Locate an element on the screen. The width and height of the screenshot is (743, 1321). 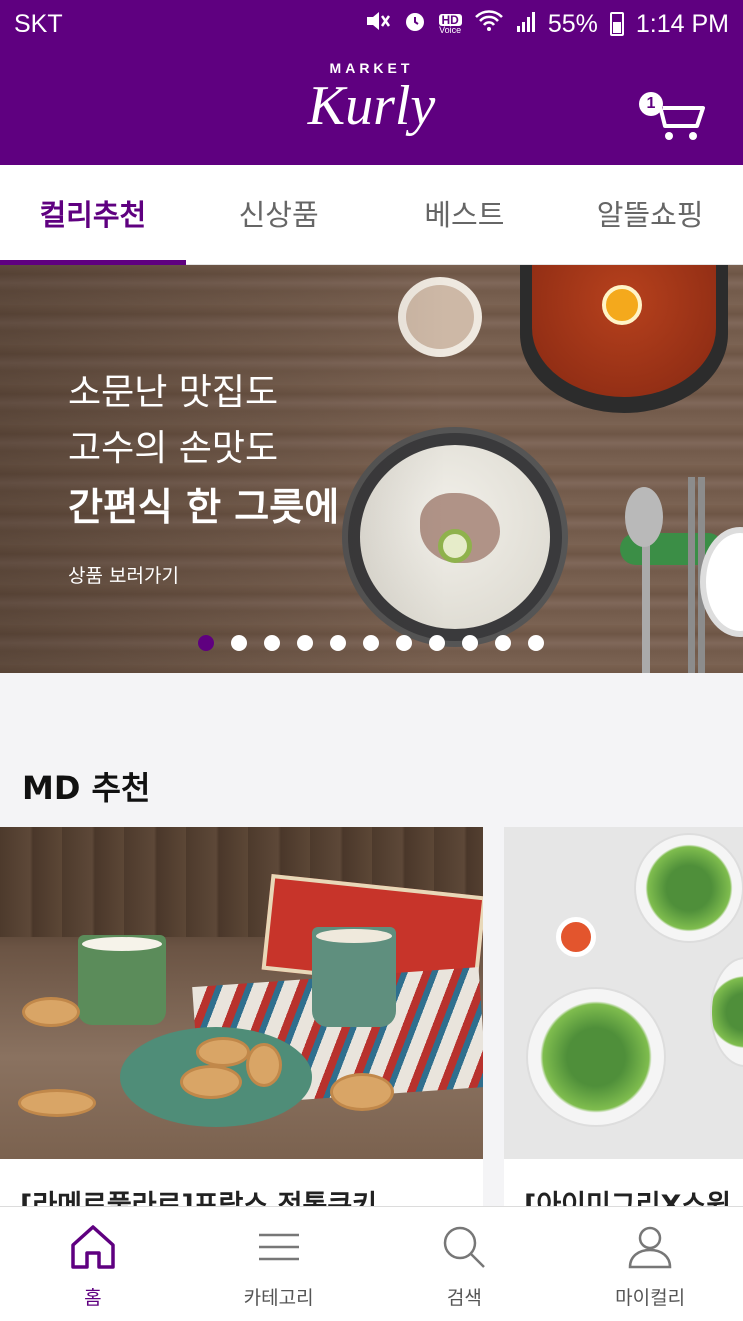
product-title: [아이미그리X스윗 is located at coordinates (628, 1198).